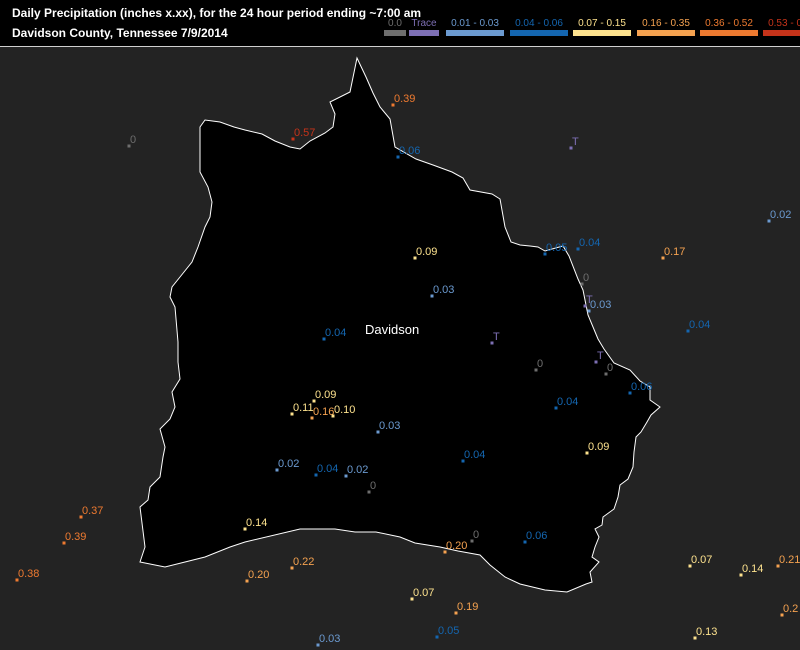 This screenshot has height=650, width=800. What do you see at coordinates (120, 33) in the screenshot?
I see `map-subtitle: Davidson County, Tennessee 7/9/2014` at bounding box center [120, 33].